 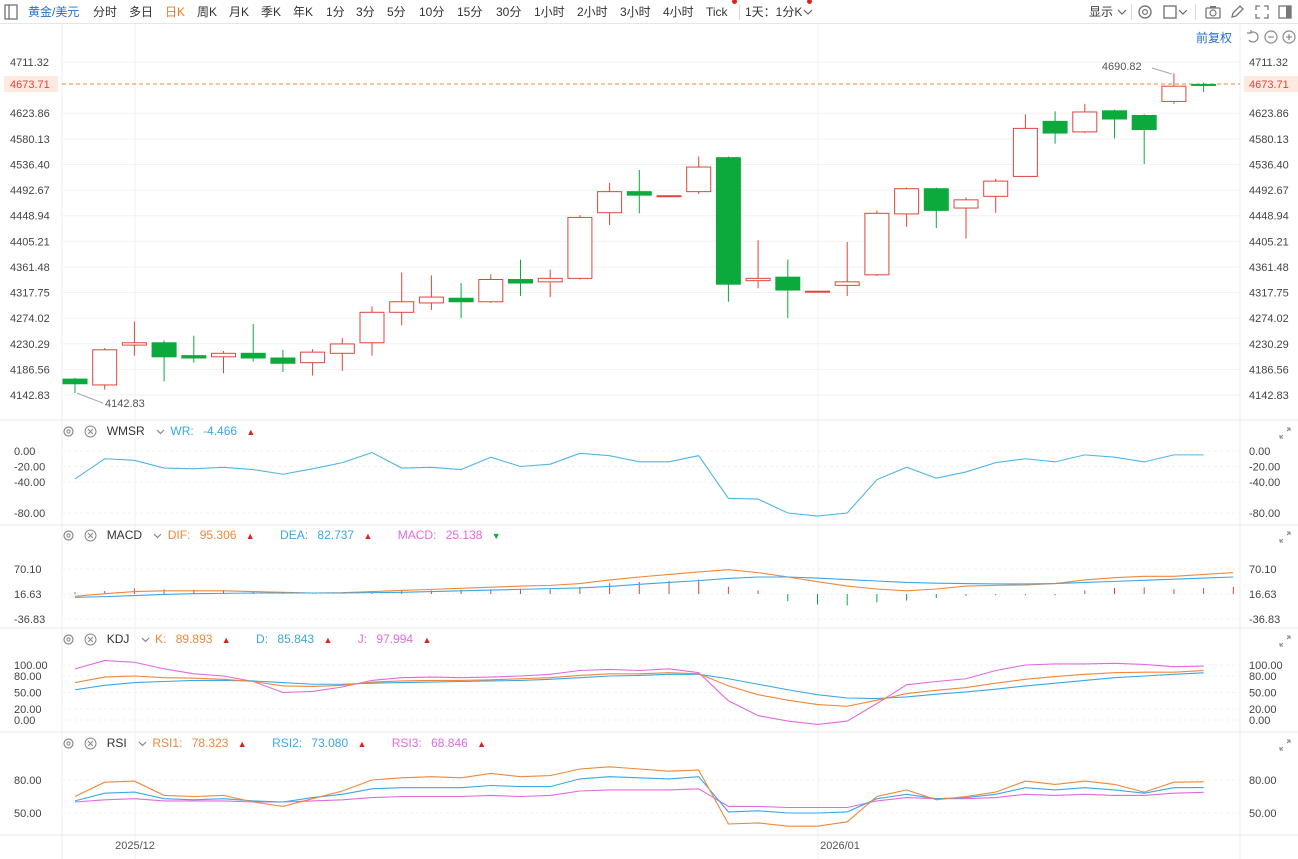 I want to click on period-tab-weekly: 周K, so click(x=207, y=12).